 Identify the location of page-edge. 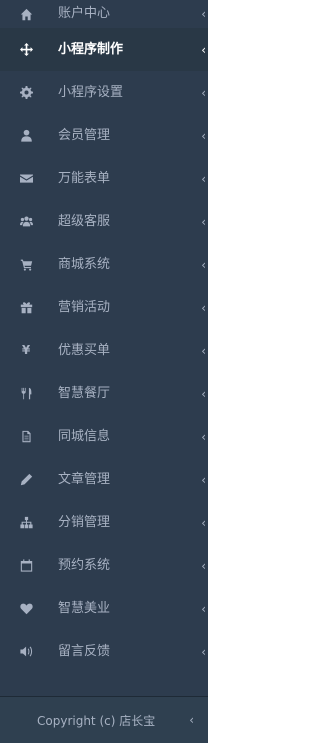
(210, 371).